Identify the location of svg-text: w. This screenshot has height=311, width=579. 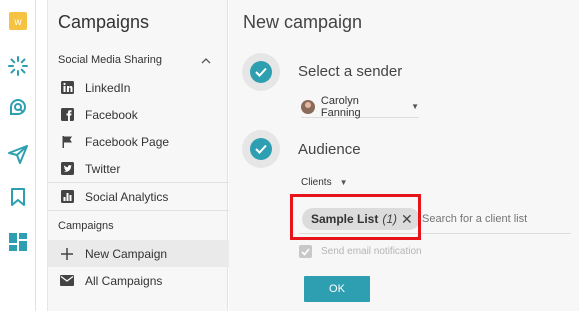
(17, 22).